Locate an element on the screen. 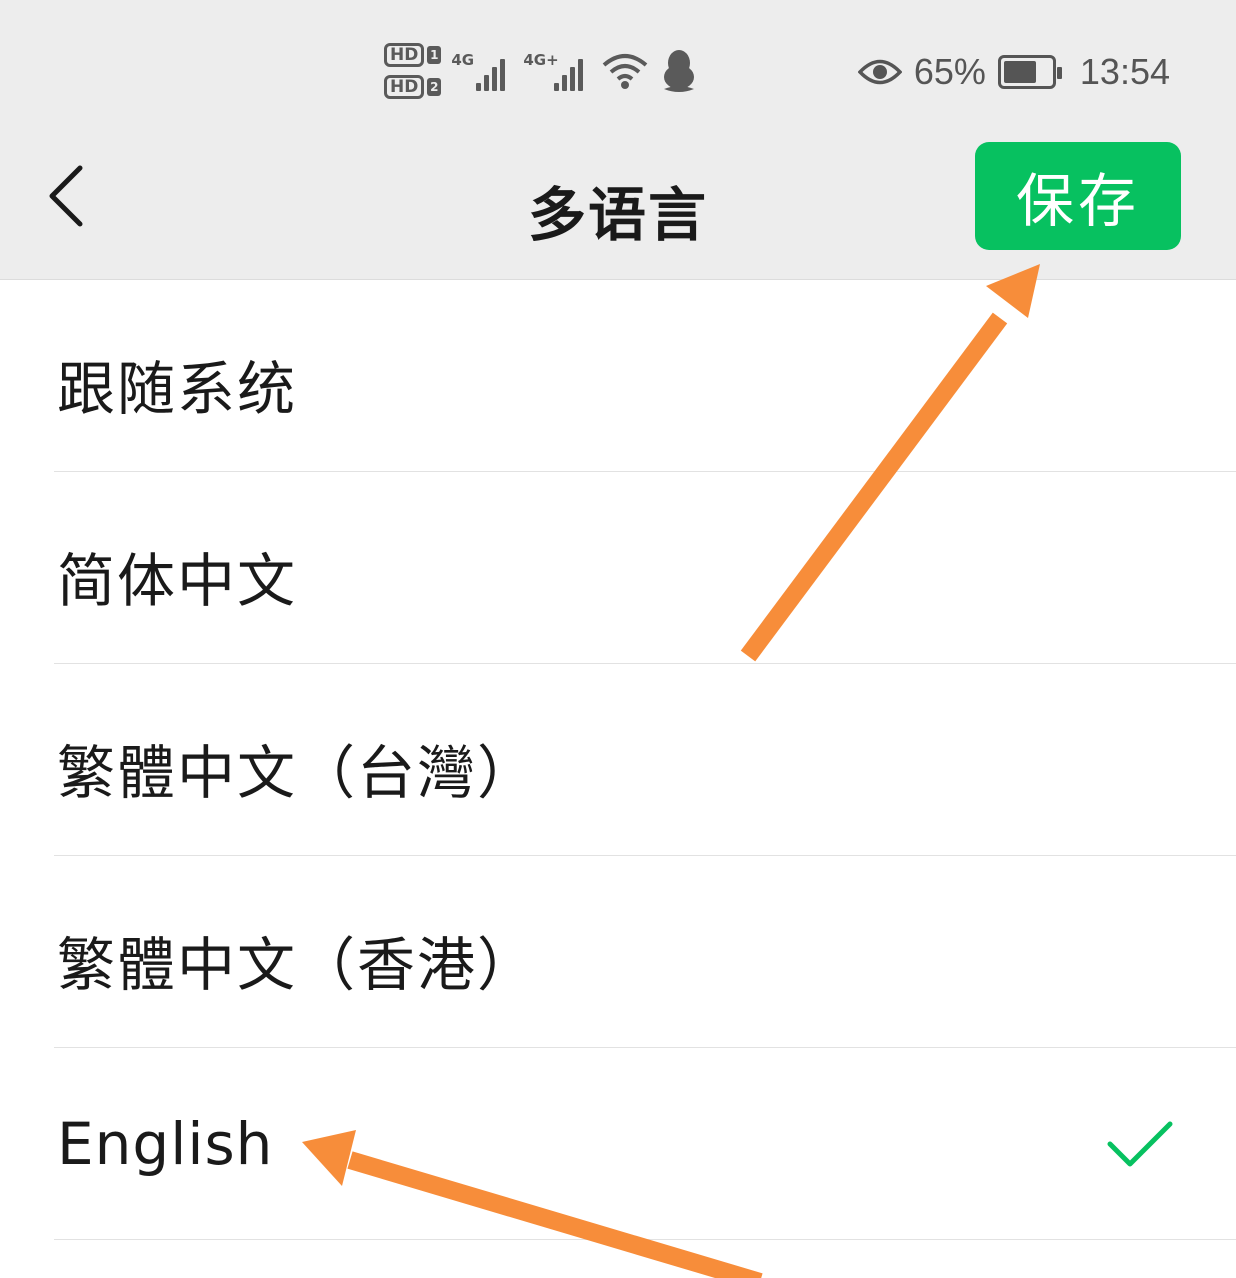  language-label: 跟随系统 is located at coordinates (177, 389).